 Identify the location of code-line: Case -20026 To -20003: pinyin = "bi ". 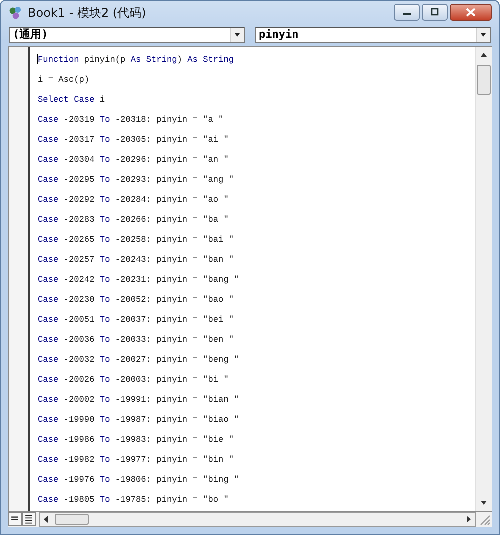
(133, 380).